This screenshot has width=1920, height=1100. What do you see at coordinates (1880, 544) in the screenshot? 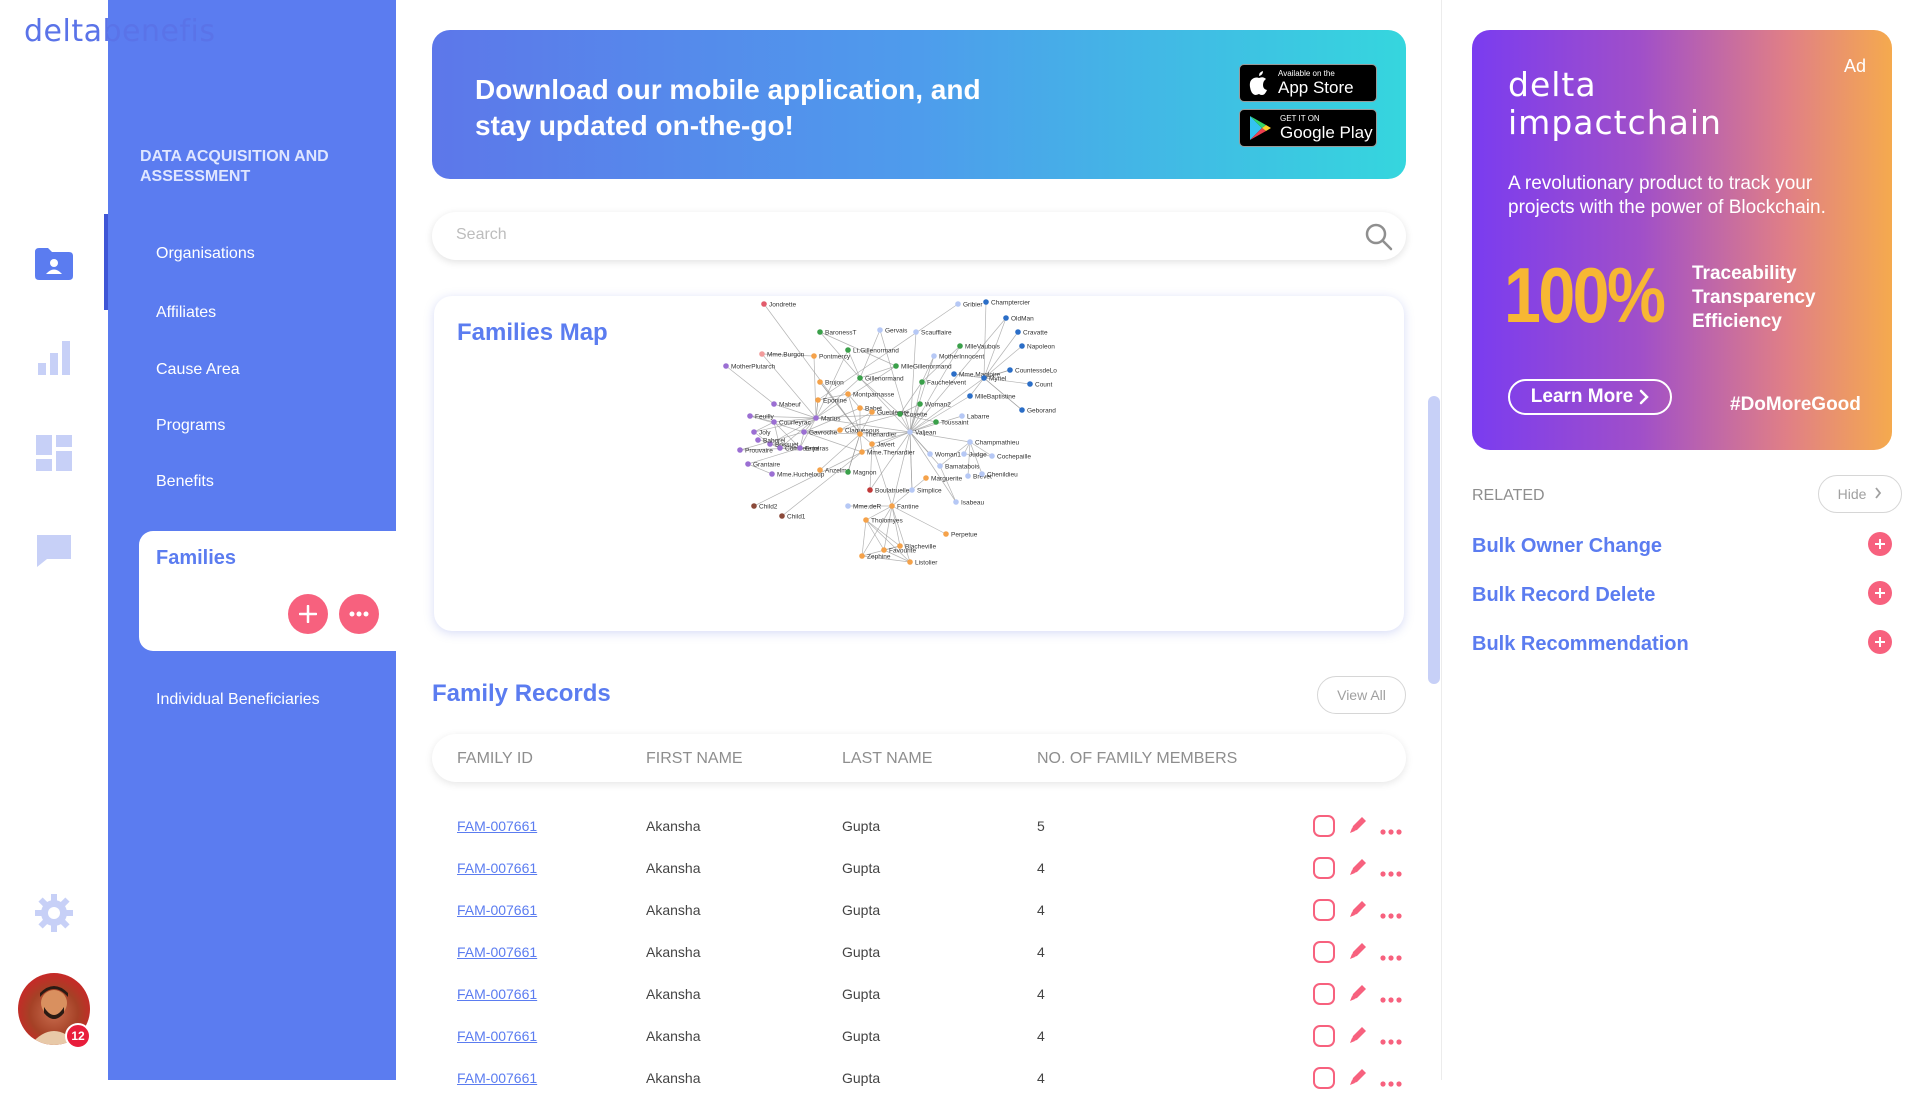
I see `add-bulk-owner-change-button` at bounding box center [1880, 544].